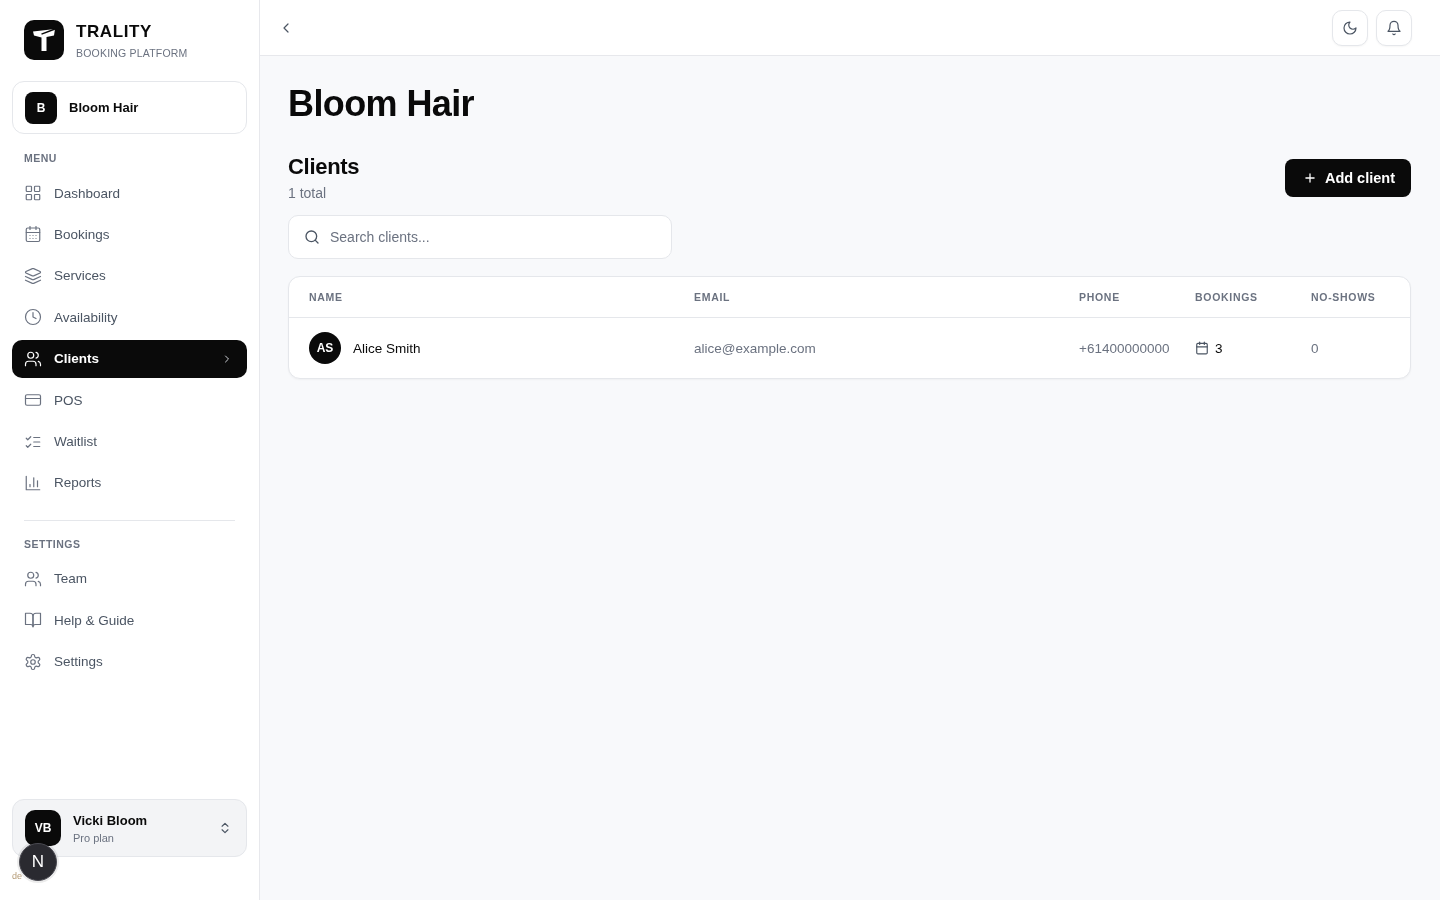 The image size is (1440, 900). What do you see at coordinates (1315, 348) in the screenshot?
I see `no-show-count: 0` at bounding box center [1315, 348].